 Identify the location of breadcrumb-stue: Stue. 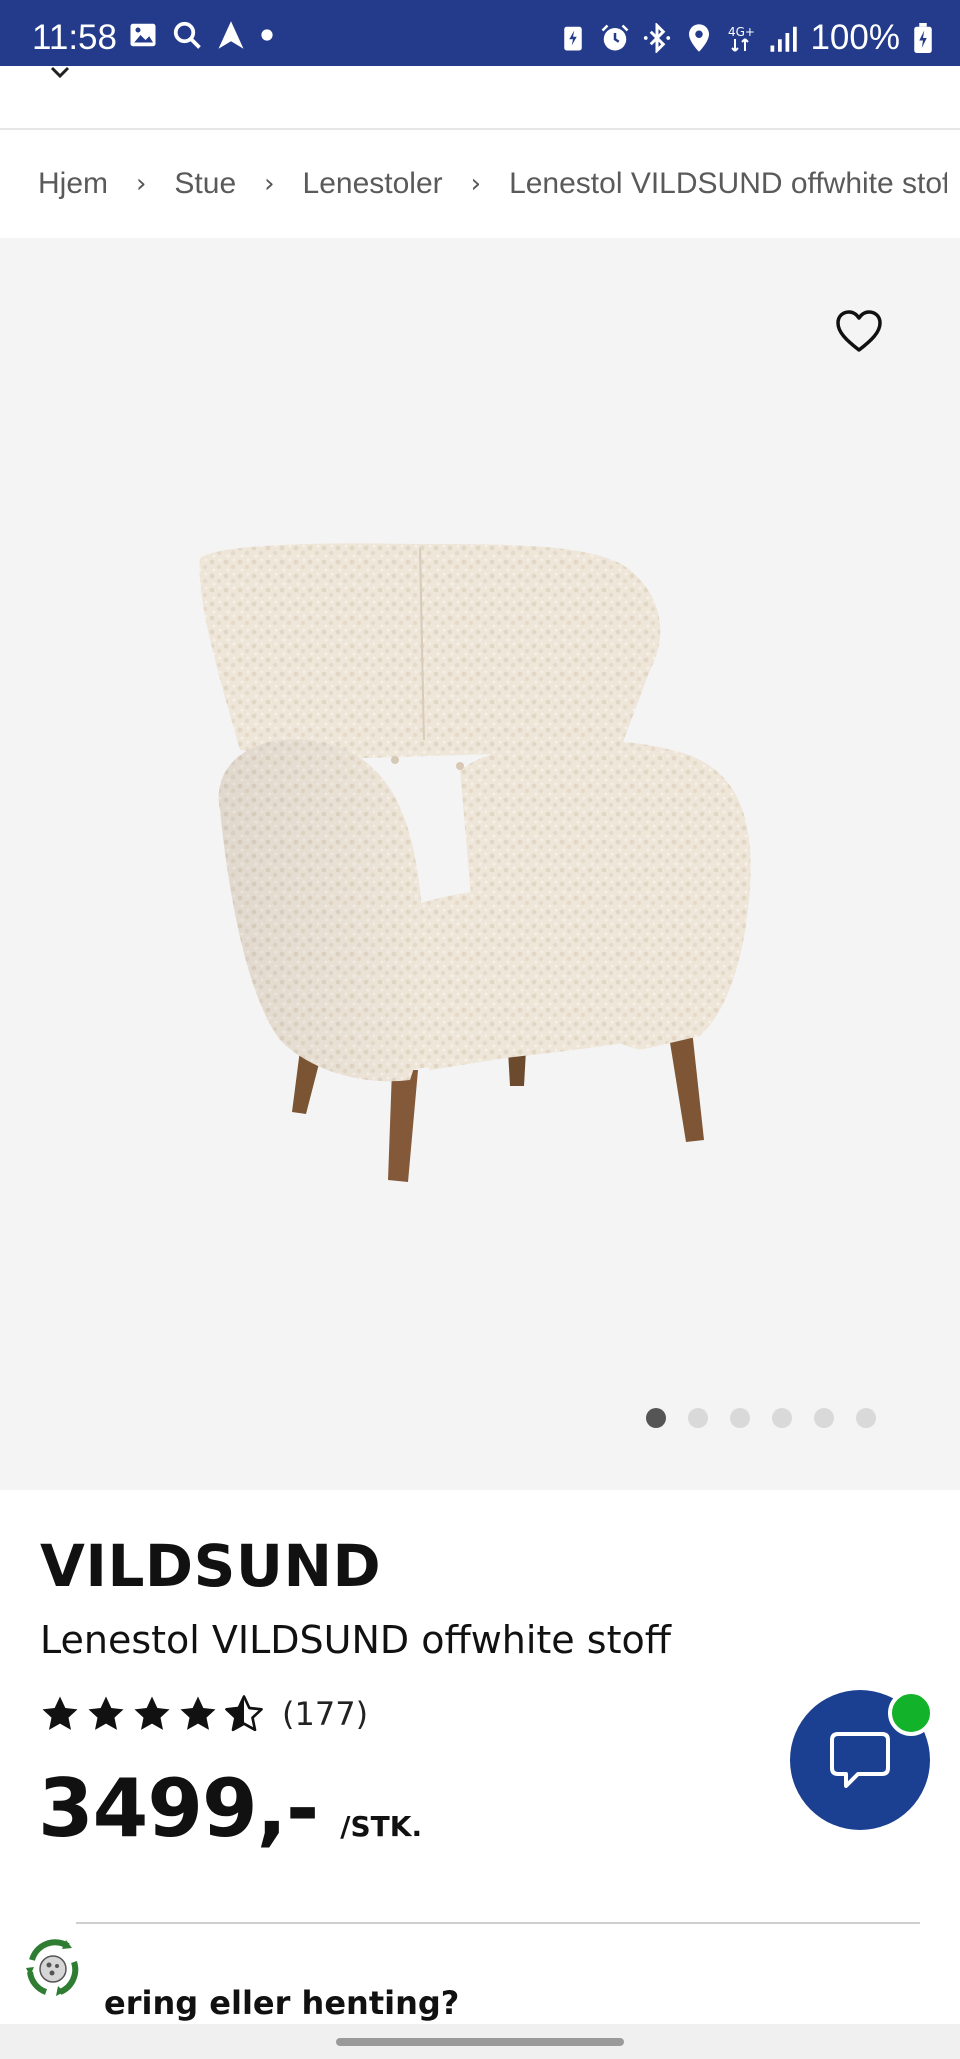
(205, 184).